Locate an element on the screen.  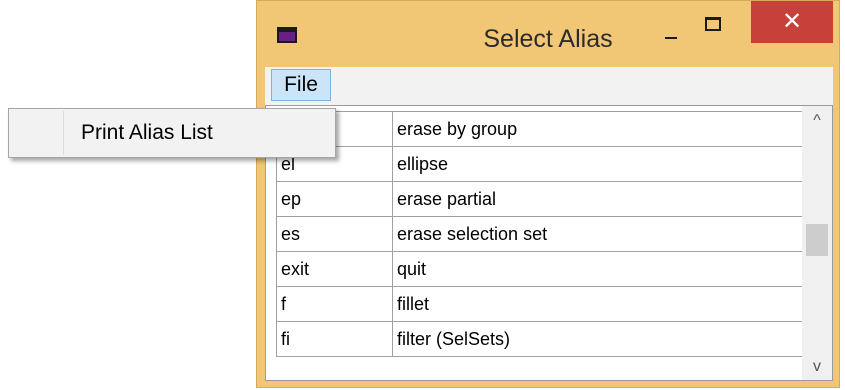
menu-file: File is located at coordinates (301, 85).